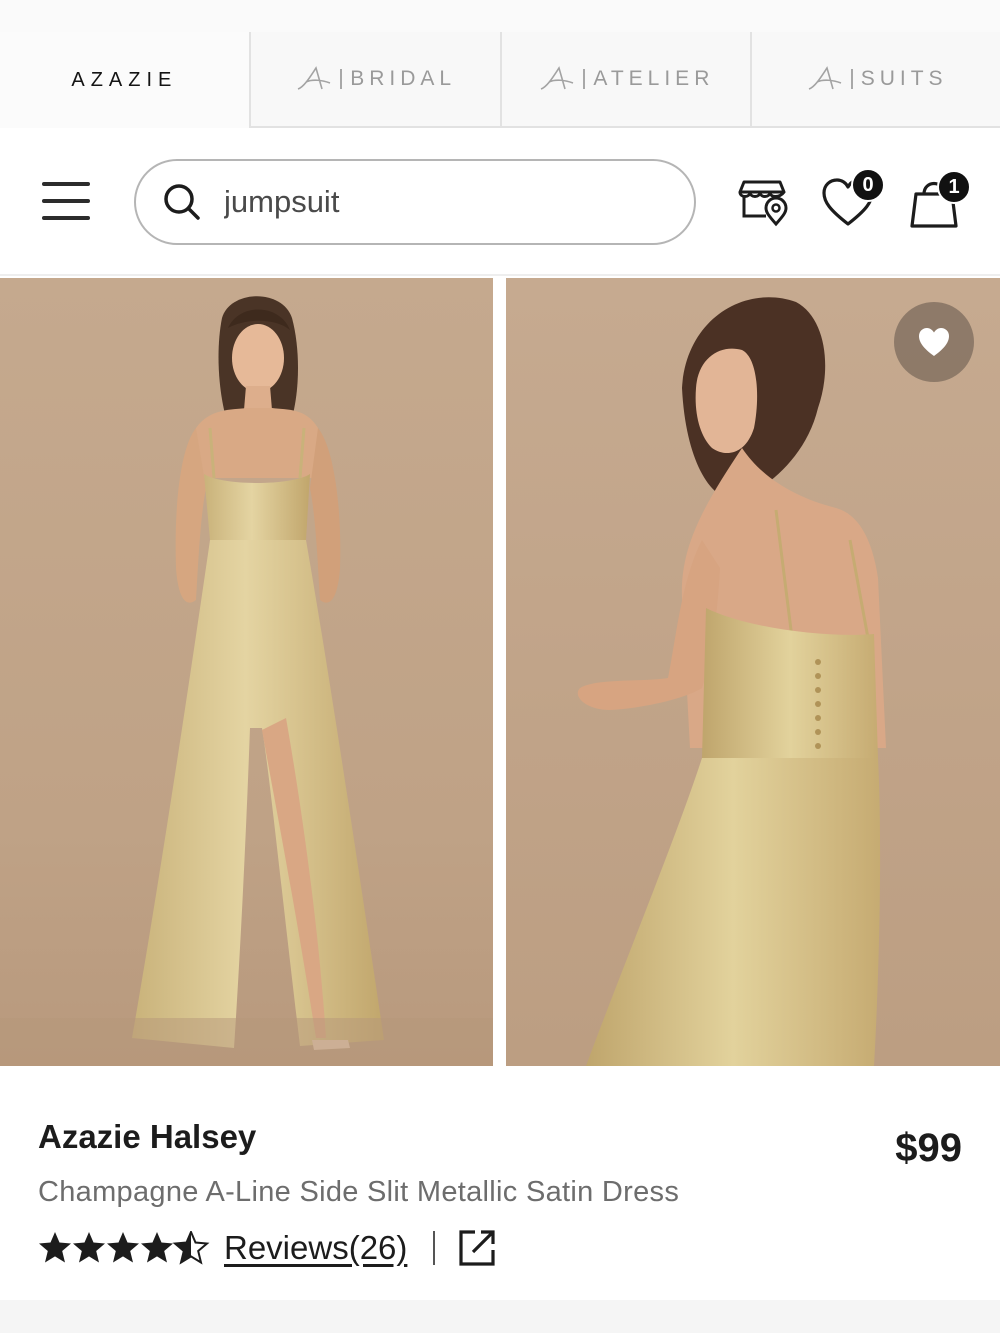 The image size is (1000, 1333). What do you see at coordinates (444, 202) in the screenshot?
I see `search-input` at bounding box center [444, 202].